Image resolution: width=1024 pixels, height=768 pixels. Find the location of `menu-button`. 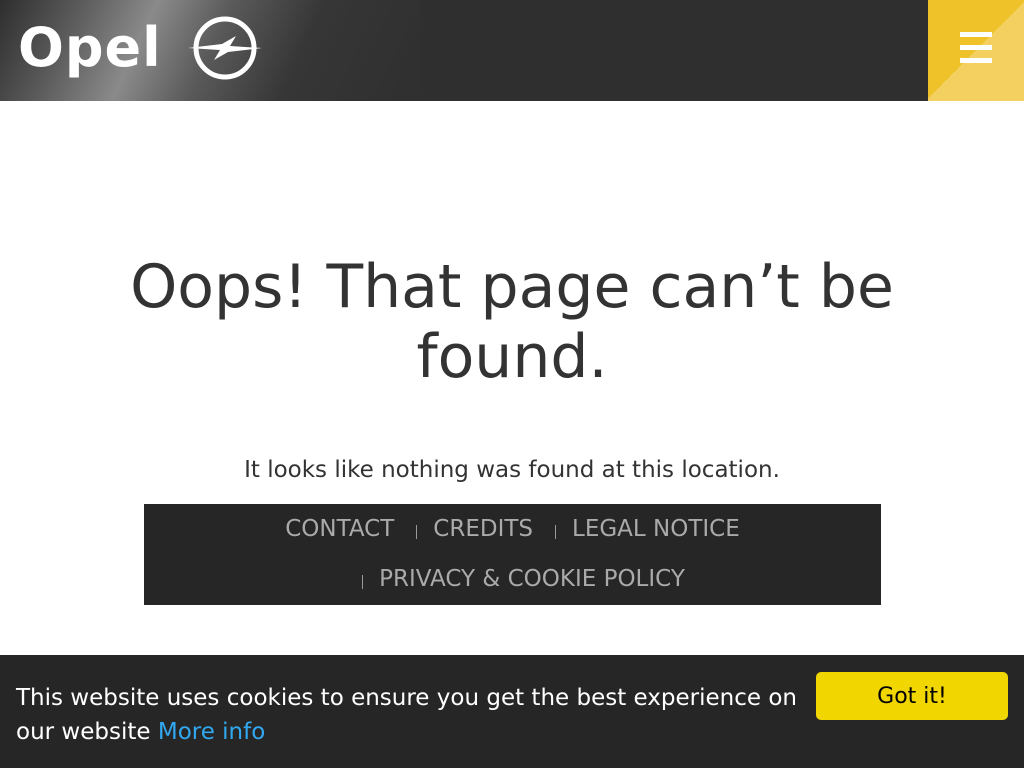

menu-button is located at coordinates (976, 50).